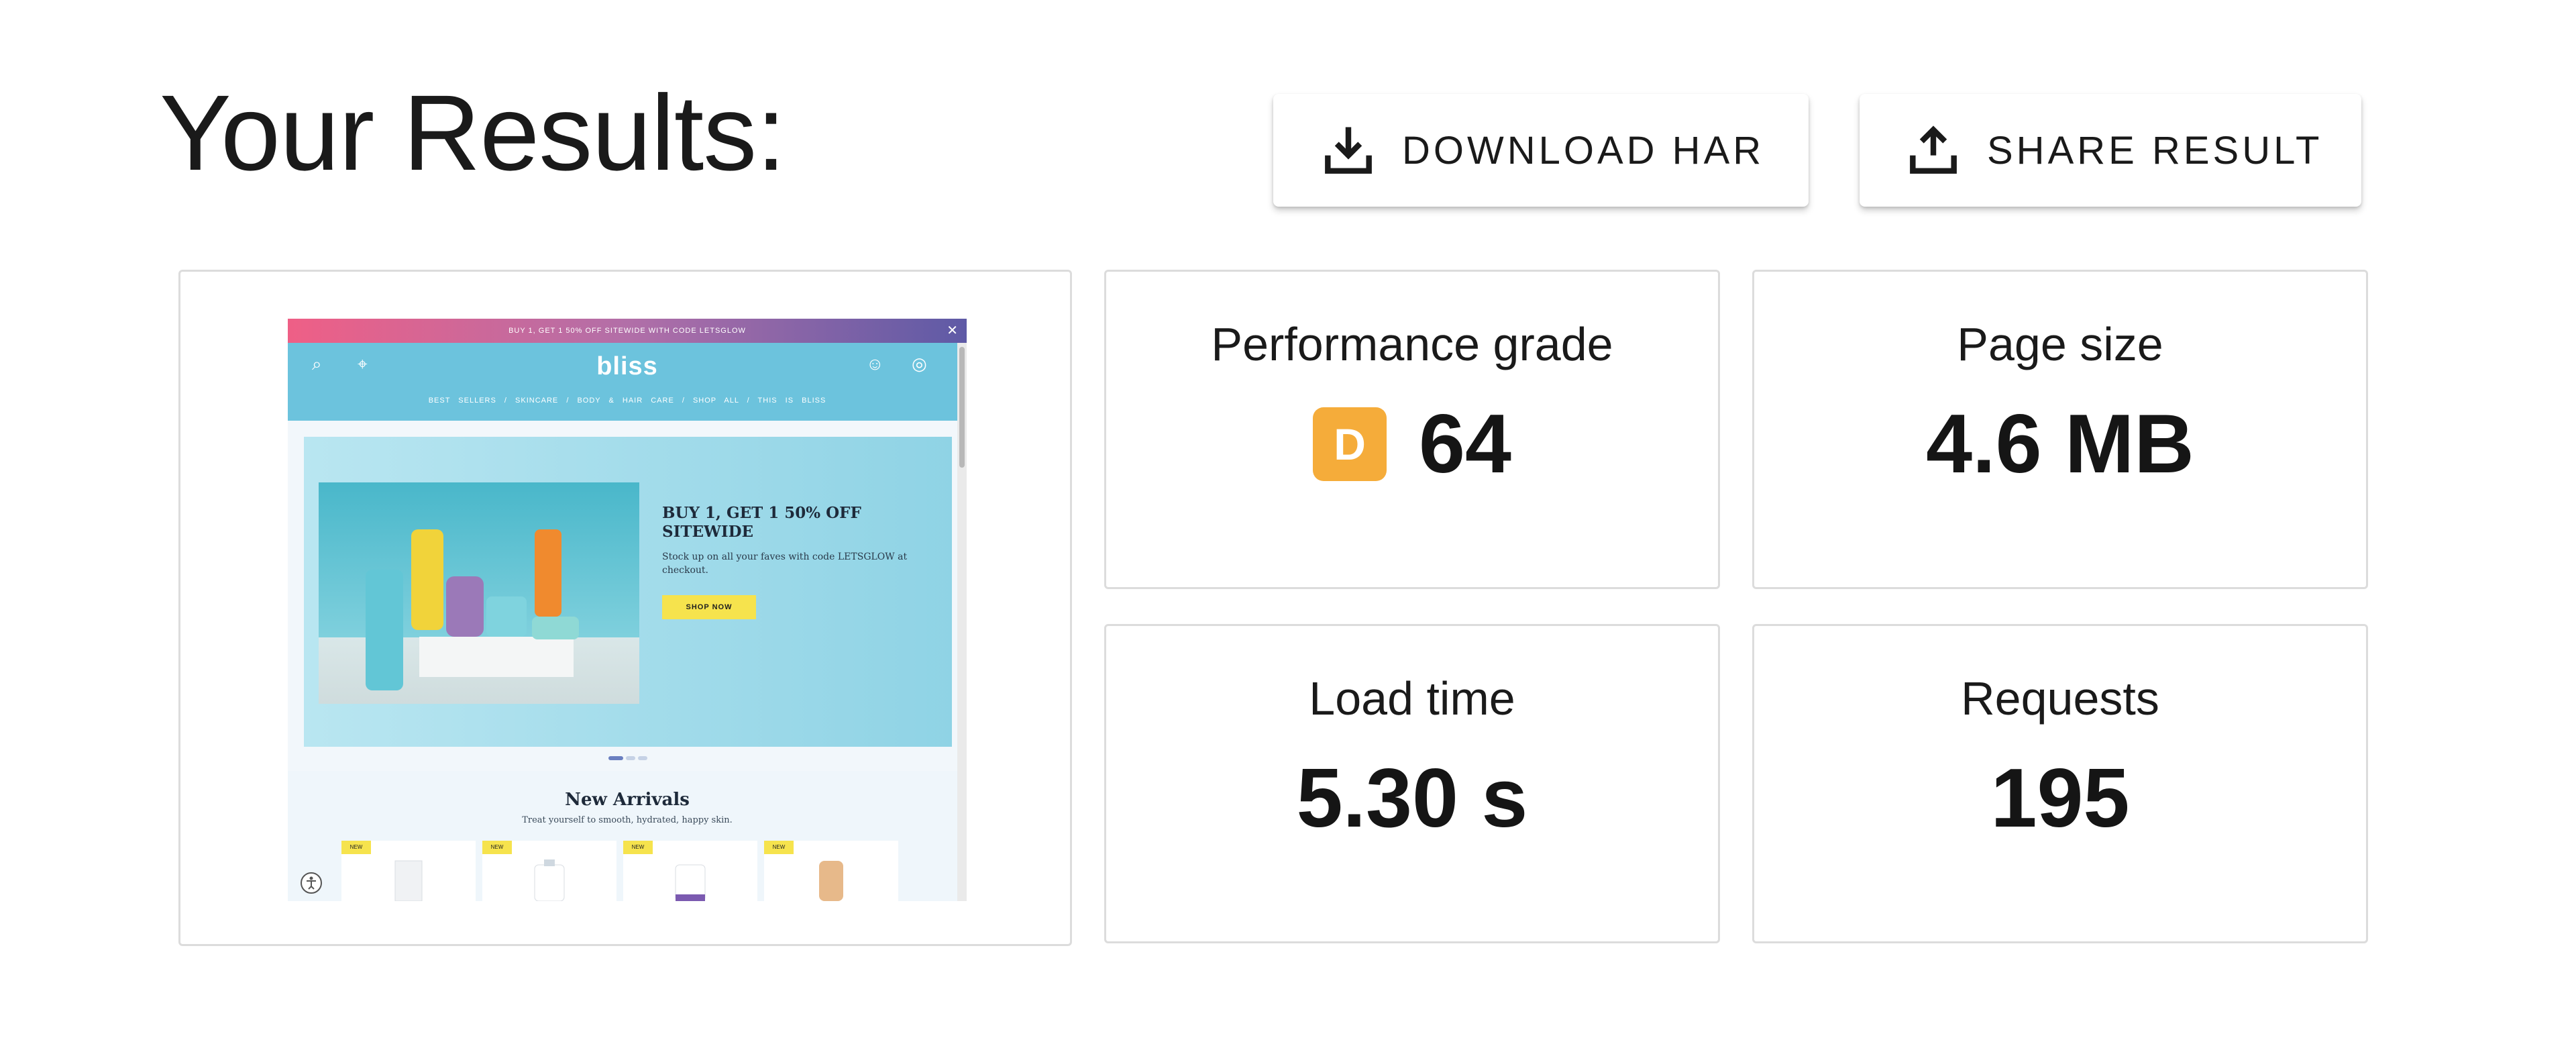  I want to click on requests-card: Requests 195, so click(2060, 783).